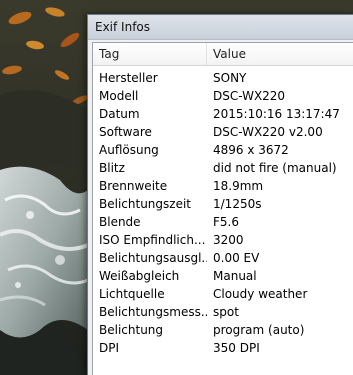  I want to click on list-header: Tag Value, so click(223, 54).